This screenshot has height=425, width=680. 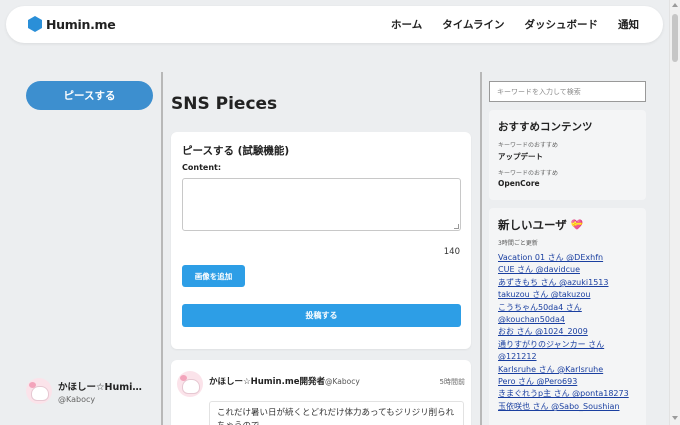 I want to click on profile-handle: @Kabocy, so click(x=77, y=399).